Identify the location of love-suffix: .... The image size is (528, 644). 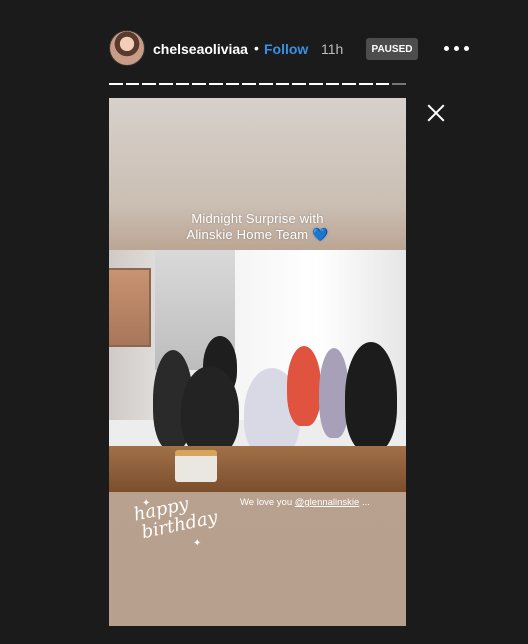
(364, 502).